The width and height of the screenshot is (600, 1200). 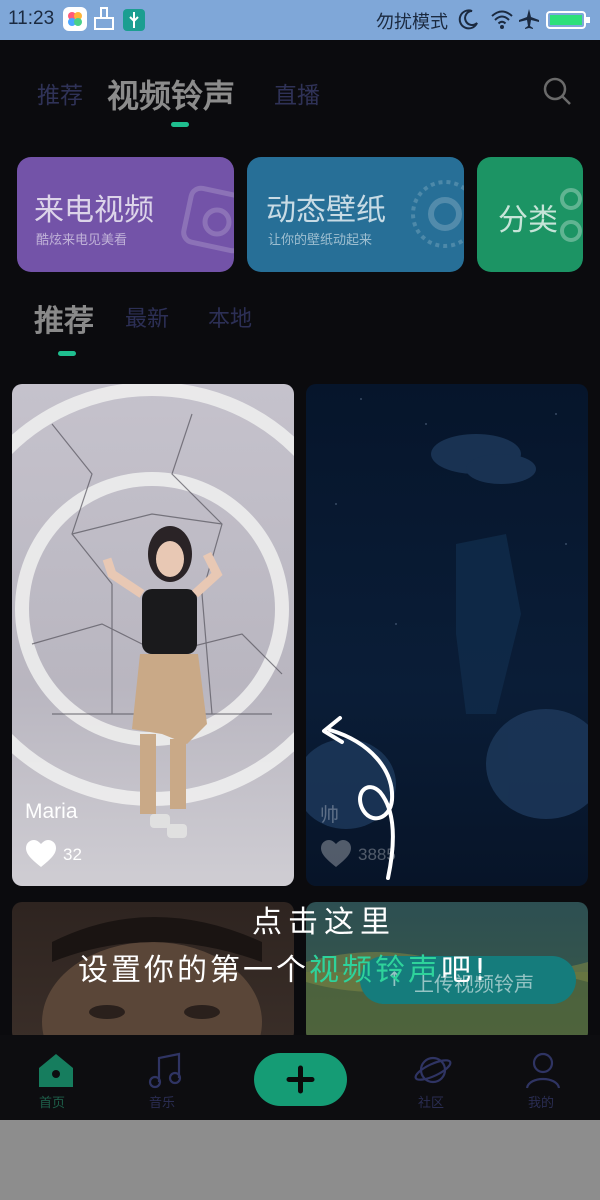 I want to click on like-count: 32, so click(x=72, y=854).